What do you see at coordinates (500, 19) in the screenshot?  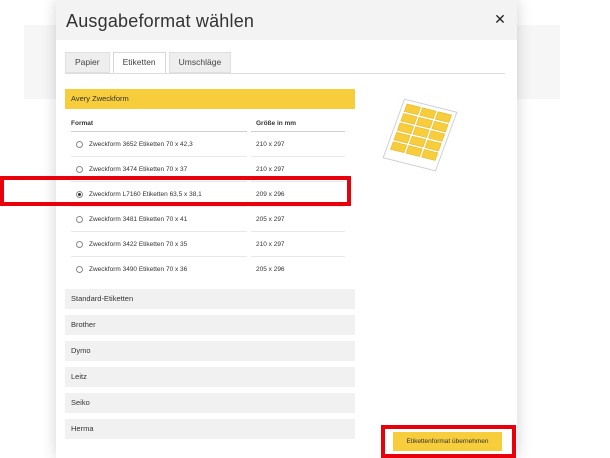 I see `close-icon: ✕` at bounding box center [500, 19].